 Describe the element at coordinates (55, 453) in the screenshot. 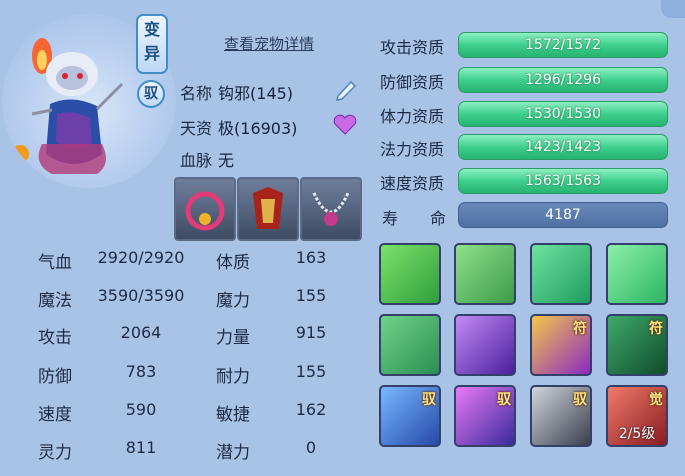

I see `stat-label: 灵力` at that location.